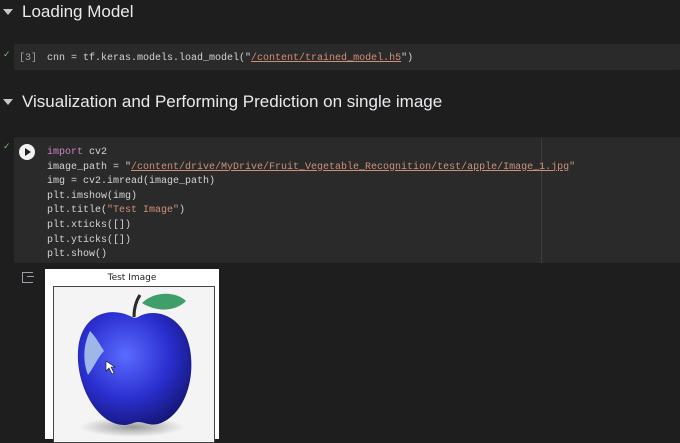 The width and height of the screenshot is (680, 443). Describe the element at coordinates (92, 196) in the screenshot. I see `code-line: plt.imshow(img)` at that location.